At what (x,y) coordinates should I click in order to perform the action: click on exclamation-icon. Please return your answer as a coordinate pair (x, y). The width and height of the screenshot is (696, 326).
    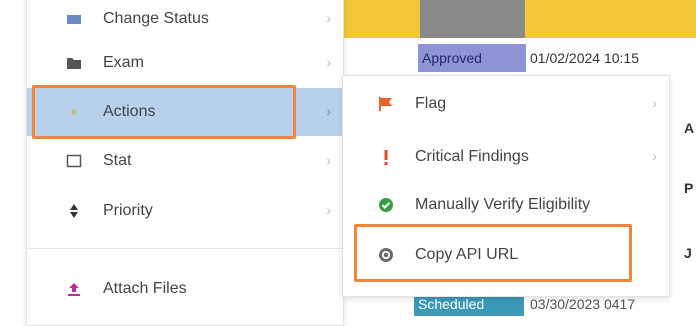
    Looking at the image, I should click on (386, 157).